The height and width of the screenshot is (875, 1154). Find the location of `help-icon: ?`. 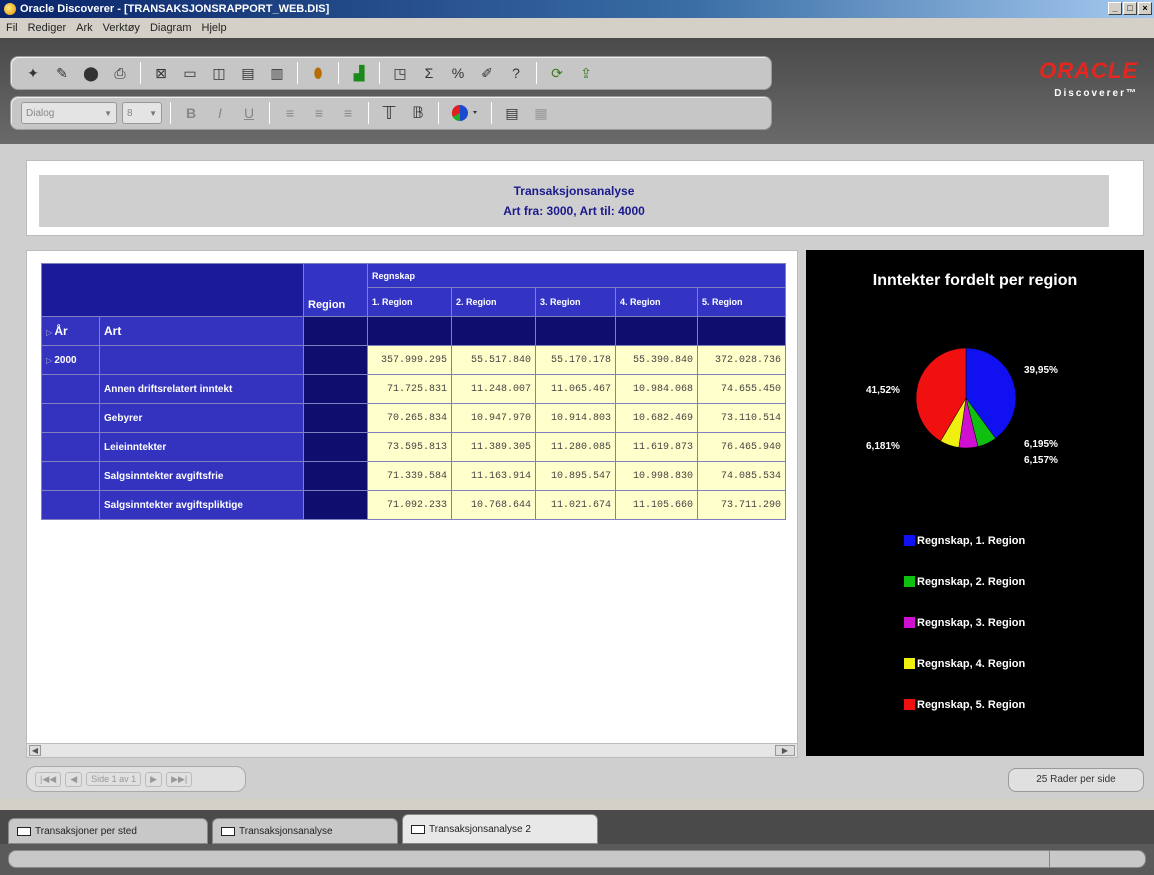

help-icon: ? is located at coordinates (516, 73).